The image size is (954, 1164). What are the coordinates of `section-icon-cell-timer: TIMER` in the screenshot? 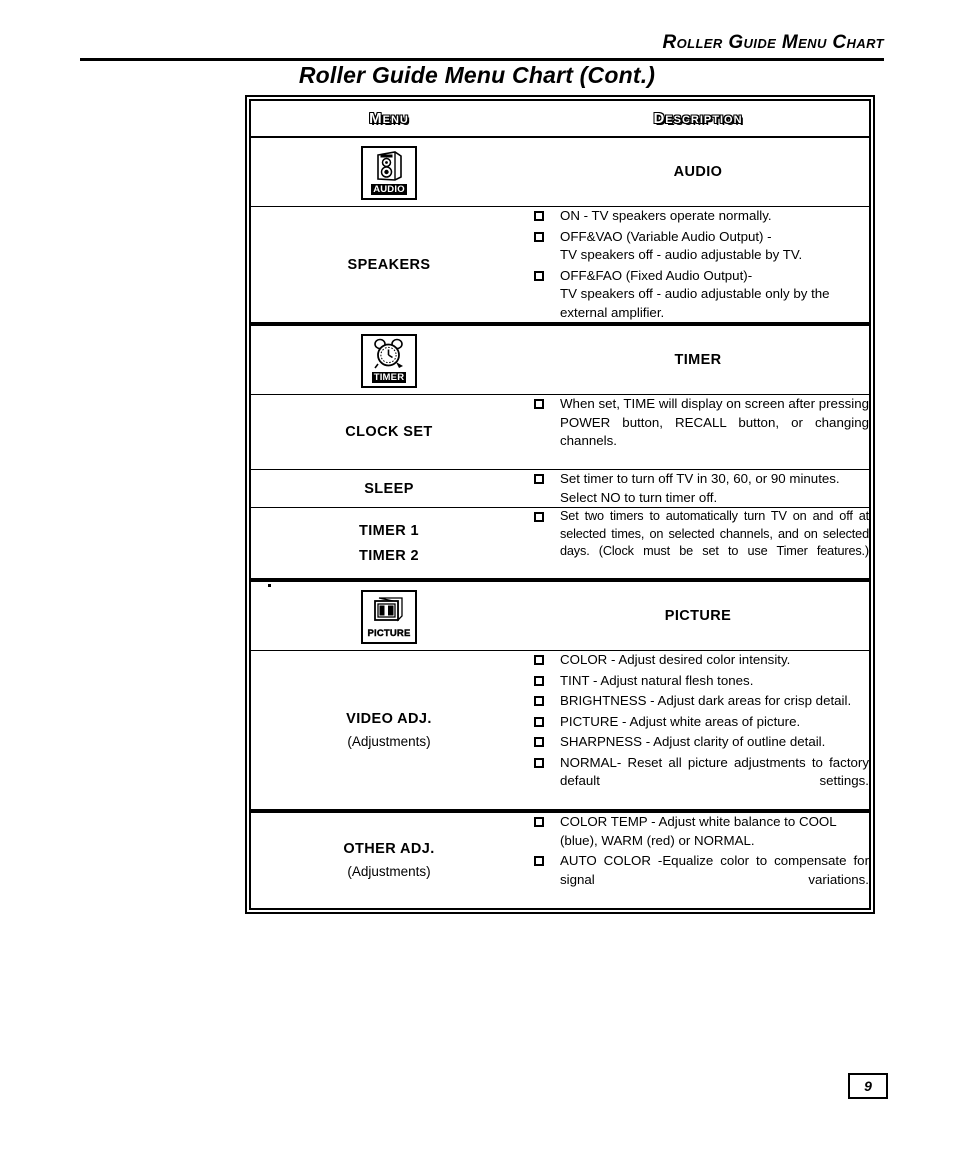 It's located at (389, 358).